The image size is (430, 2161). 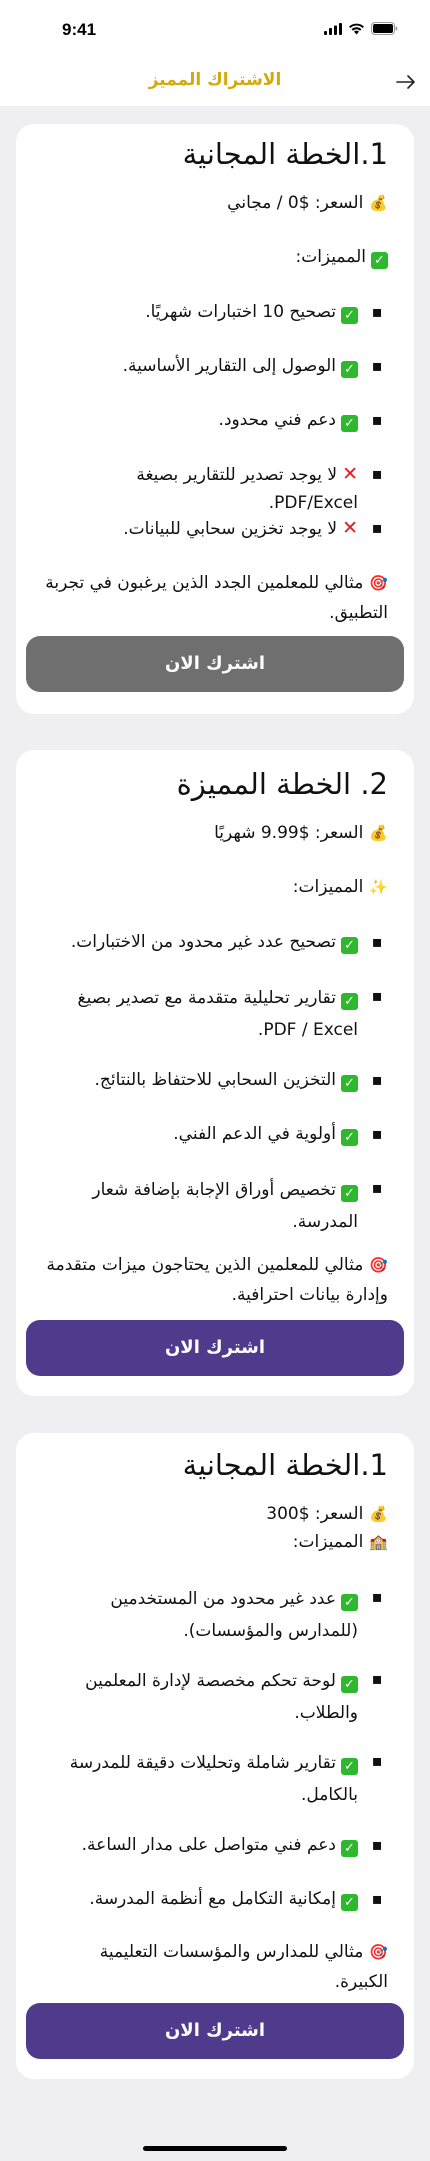 What do you see at coordinates (215, 942) in the screenshot?
I see `feature-item: ▪ ✓تصحيح عدد غير محدود من الاختبارات.` at bounding box center [215, 942].